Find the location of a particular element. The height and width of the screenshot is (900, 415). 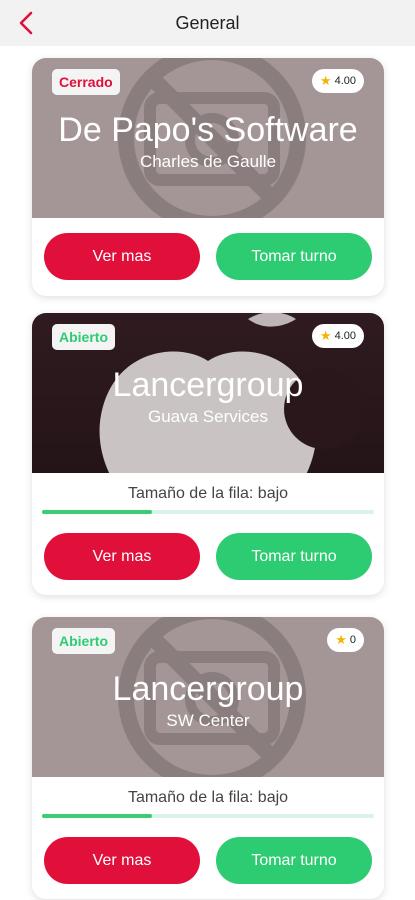

back-button is located at coordinates (26, 23).